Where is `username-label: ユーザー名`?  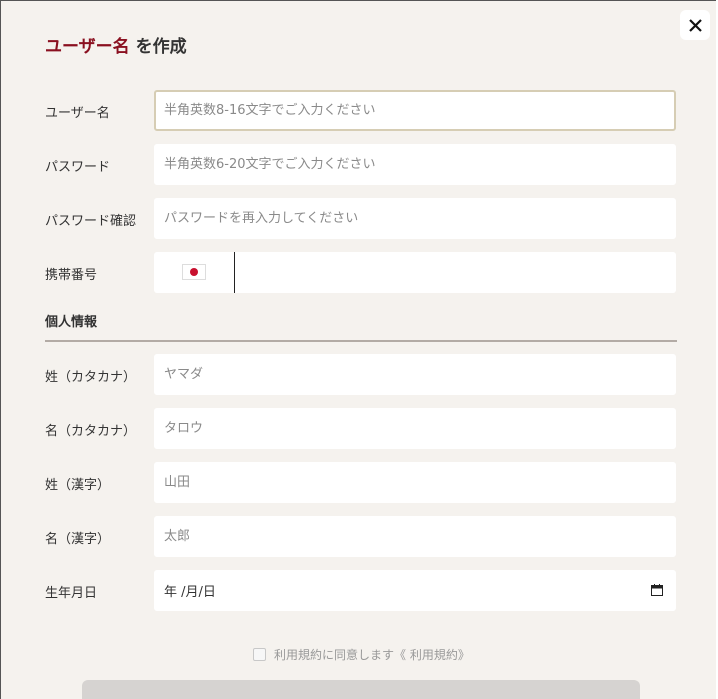 username-label: ユーザー名 is located at coordinates (77, 113).